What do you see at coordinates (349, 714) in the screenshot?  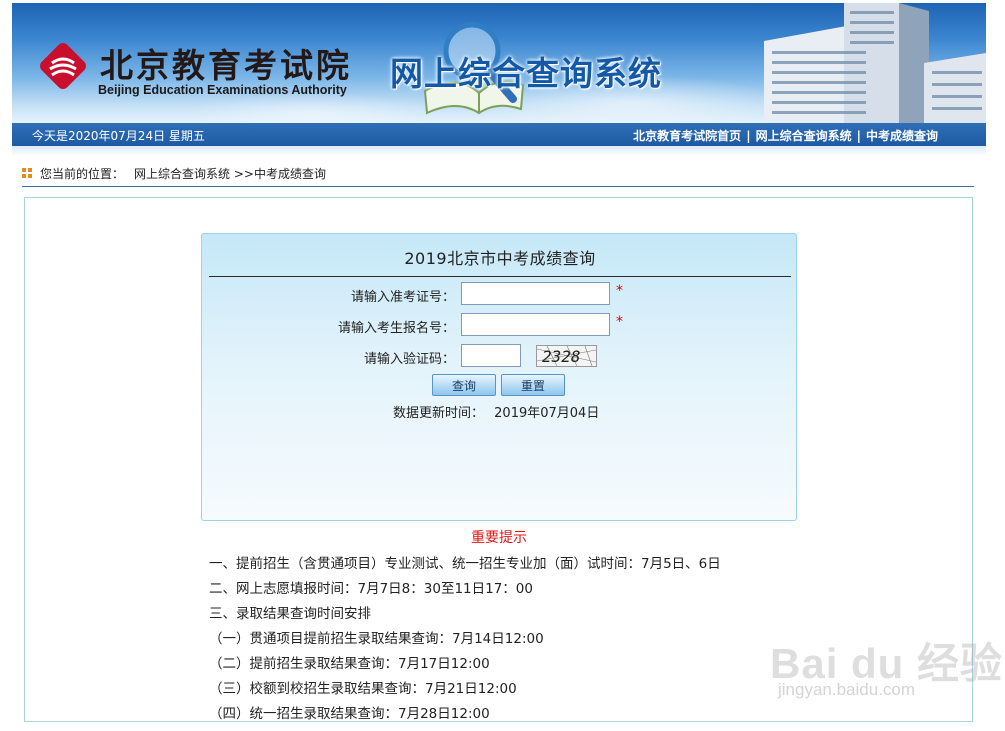 I see `notice-line: （四）统一招生录取结果查询：7月28日12:00` at bounding box center [349, 714].